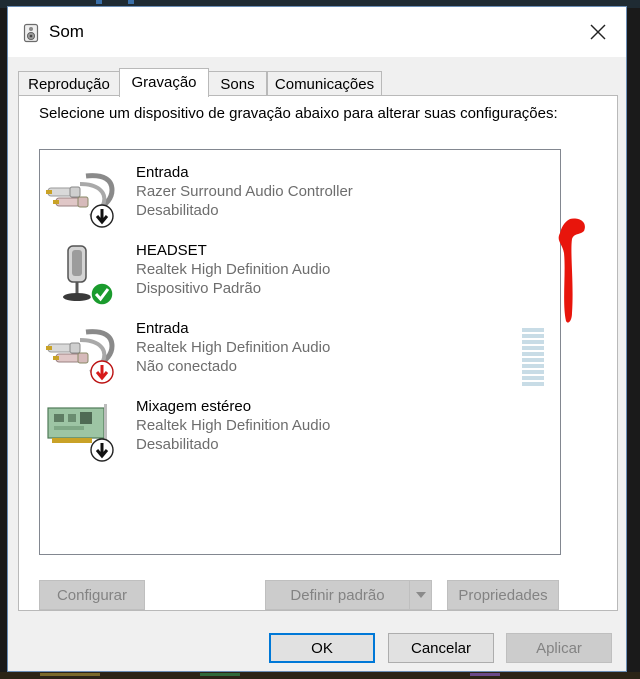  Describe the element at coordinates (244, 191) in the screenshot. I see `device-driver: Razer Surround Audio Controller` at that location.